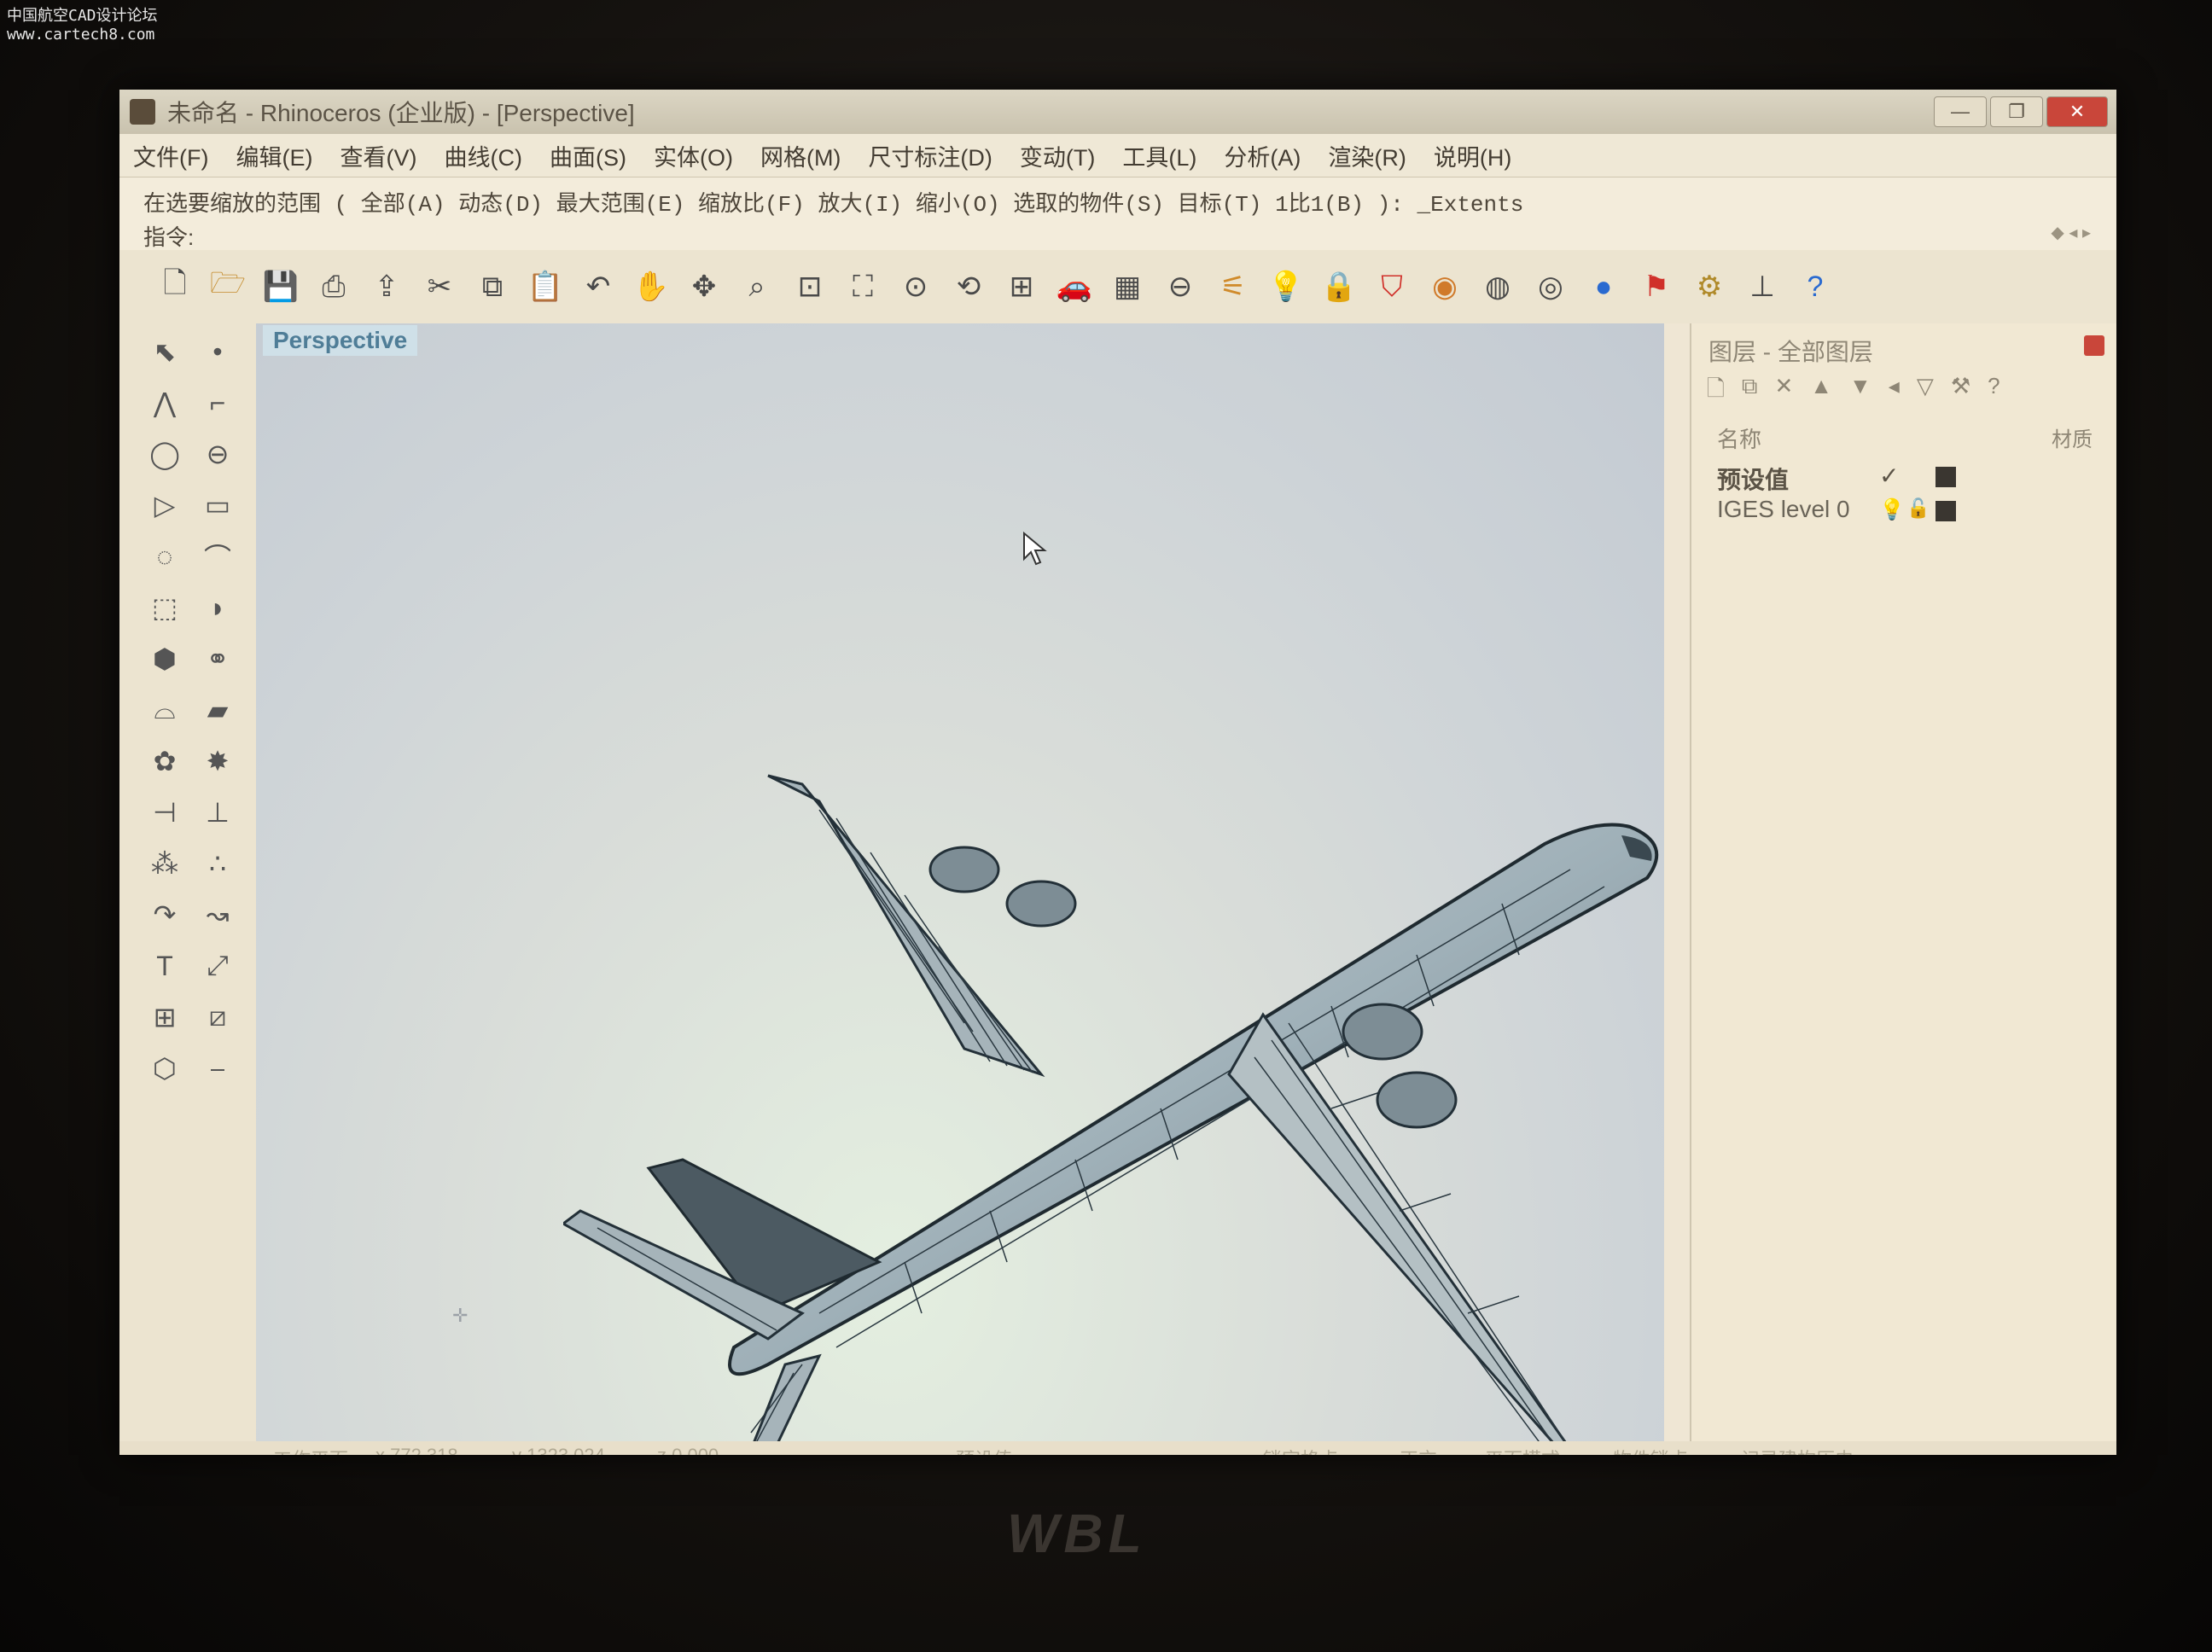 The width and height of the screenshot is (2212, 1652). Describe the element at coordinates (217, 761) in the screenshot. I see `explode-icon: ✸` at that location.